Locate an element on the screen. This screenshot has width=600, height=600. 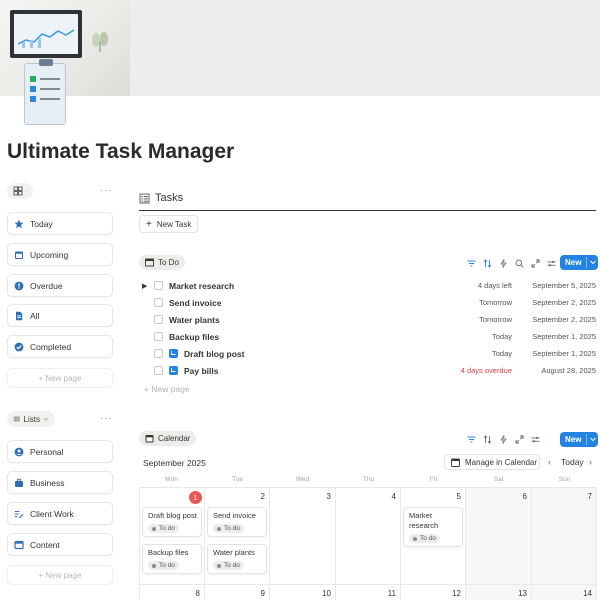
lists-more-button: ··· is located at coordinates (106, 418).